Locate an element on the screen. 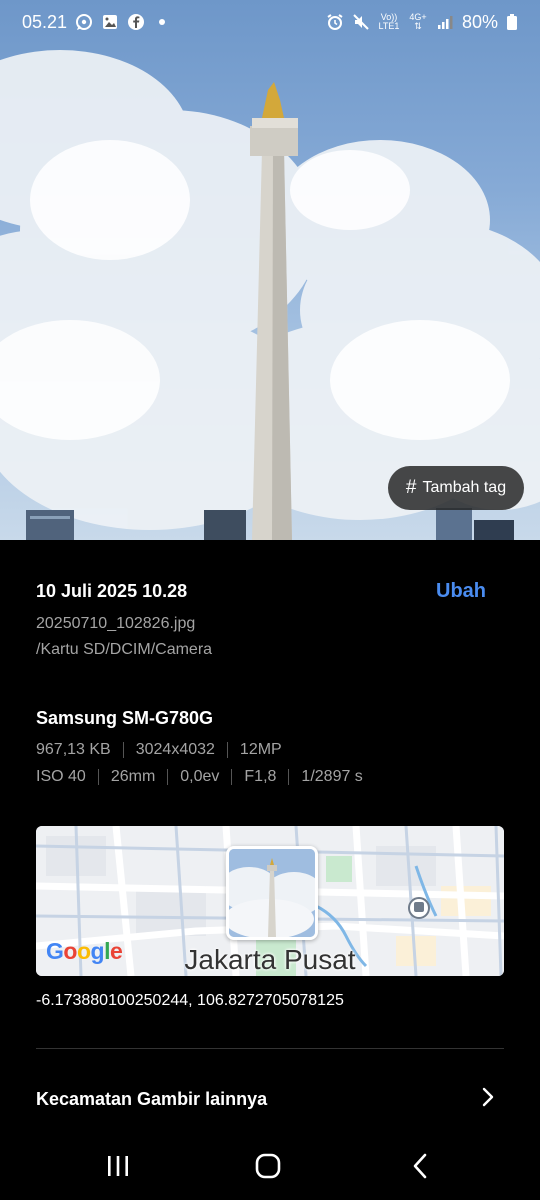 Image resolution: width=540 pixels, height=1200 pixels. volte-icon: Vo)) LTE1 is located at coordinates (389, 22).